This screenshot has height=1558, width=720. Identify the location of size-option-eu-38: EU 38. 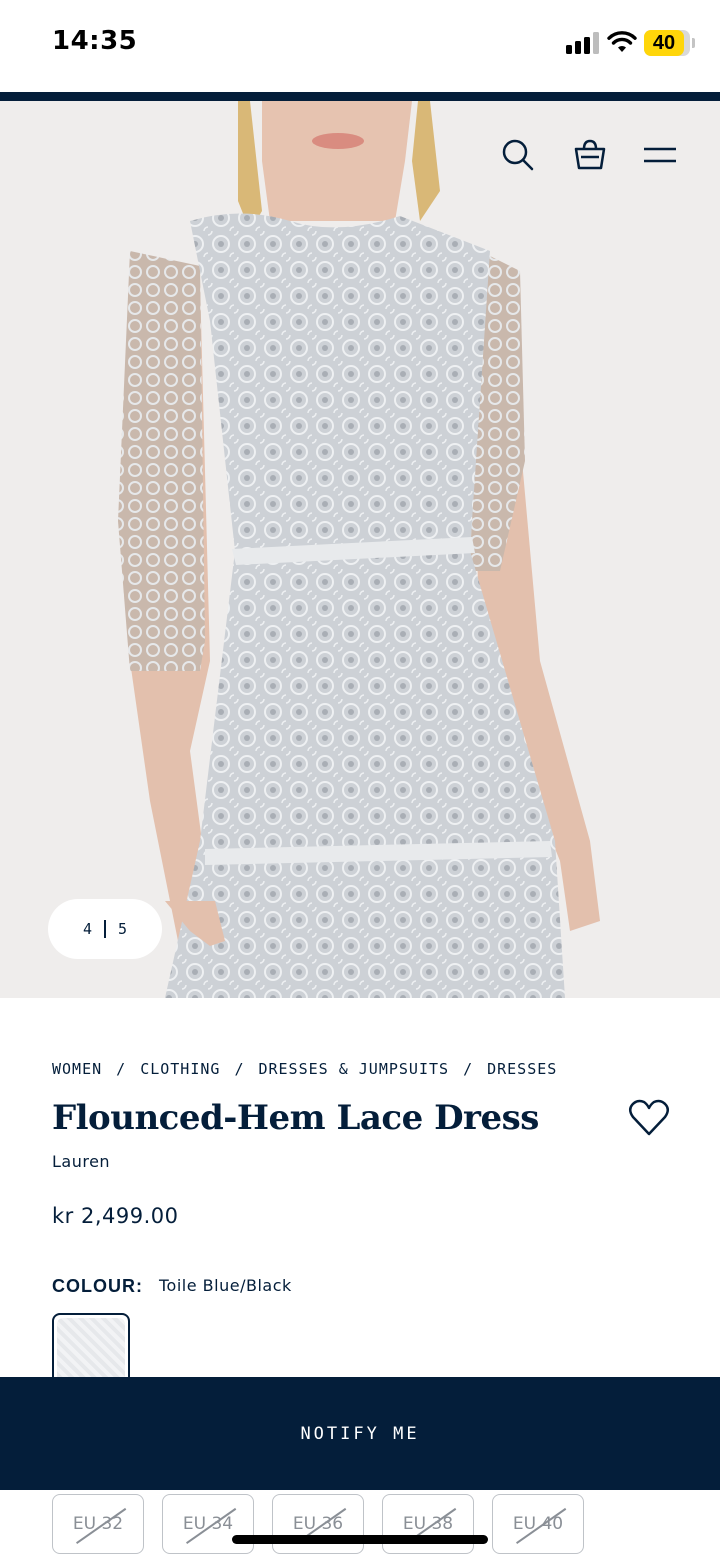
(428, 1524).